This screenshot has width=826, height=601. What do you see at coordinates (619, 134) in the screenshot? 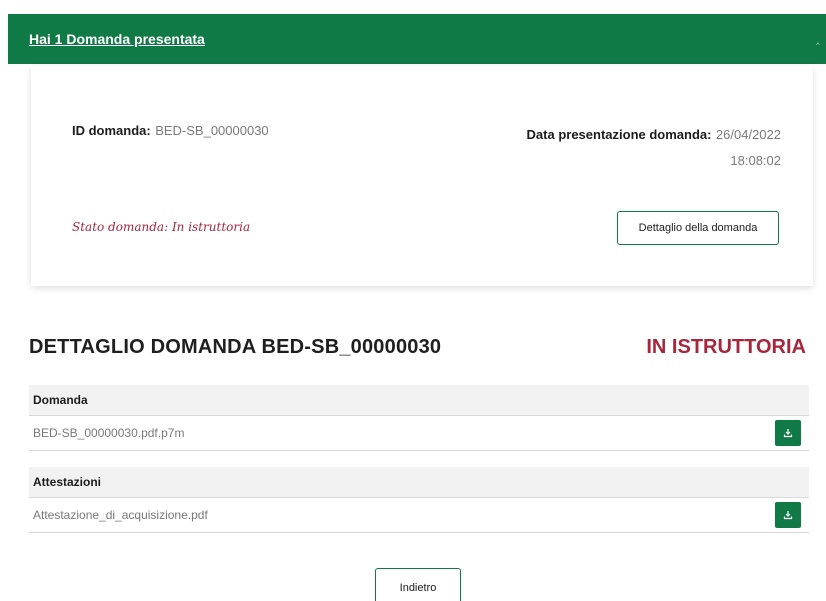
I see `data-presentazione-label: Data presentazione domanda:` at bounding box center [619, 134].